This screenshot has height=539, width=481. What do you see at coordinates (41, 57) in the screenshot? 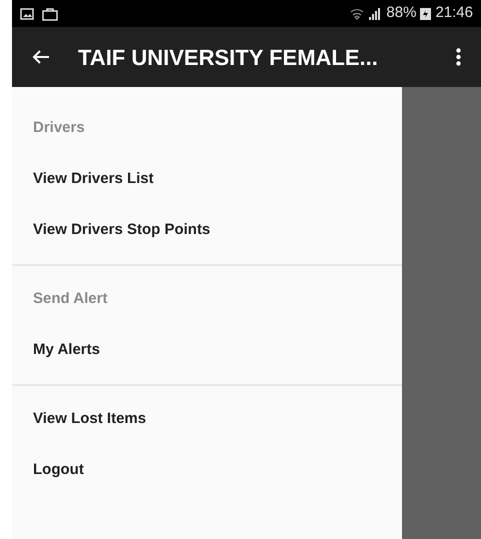
I see `back-icon` at bounding box center [41, 57].